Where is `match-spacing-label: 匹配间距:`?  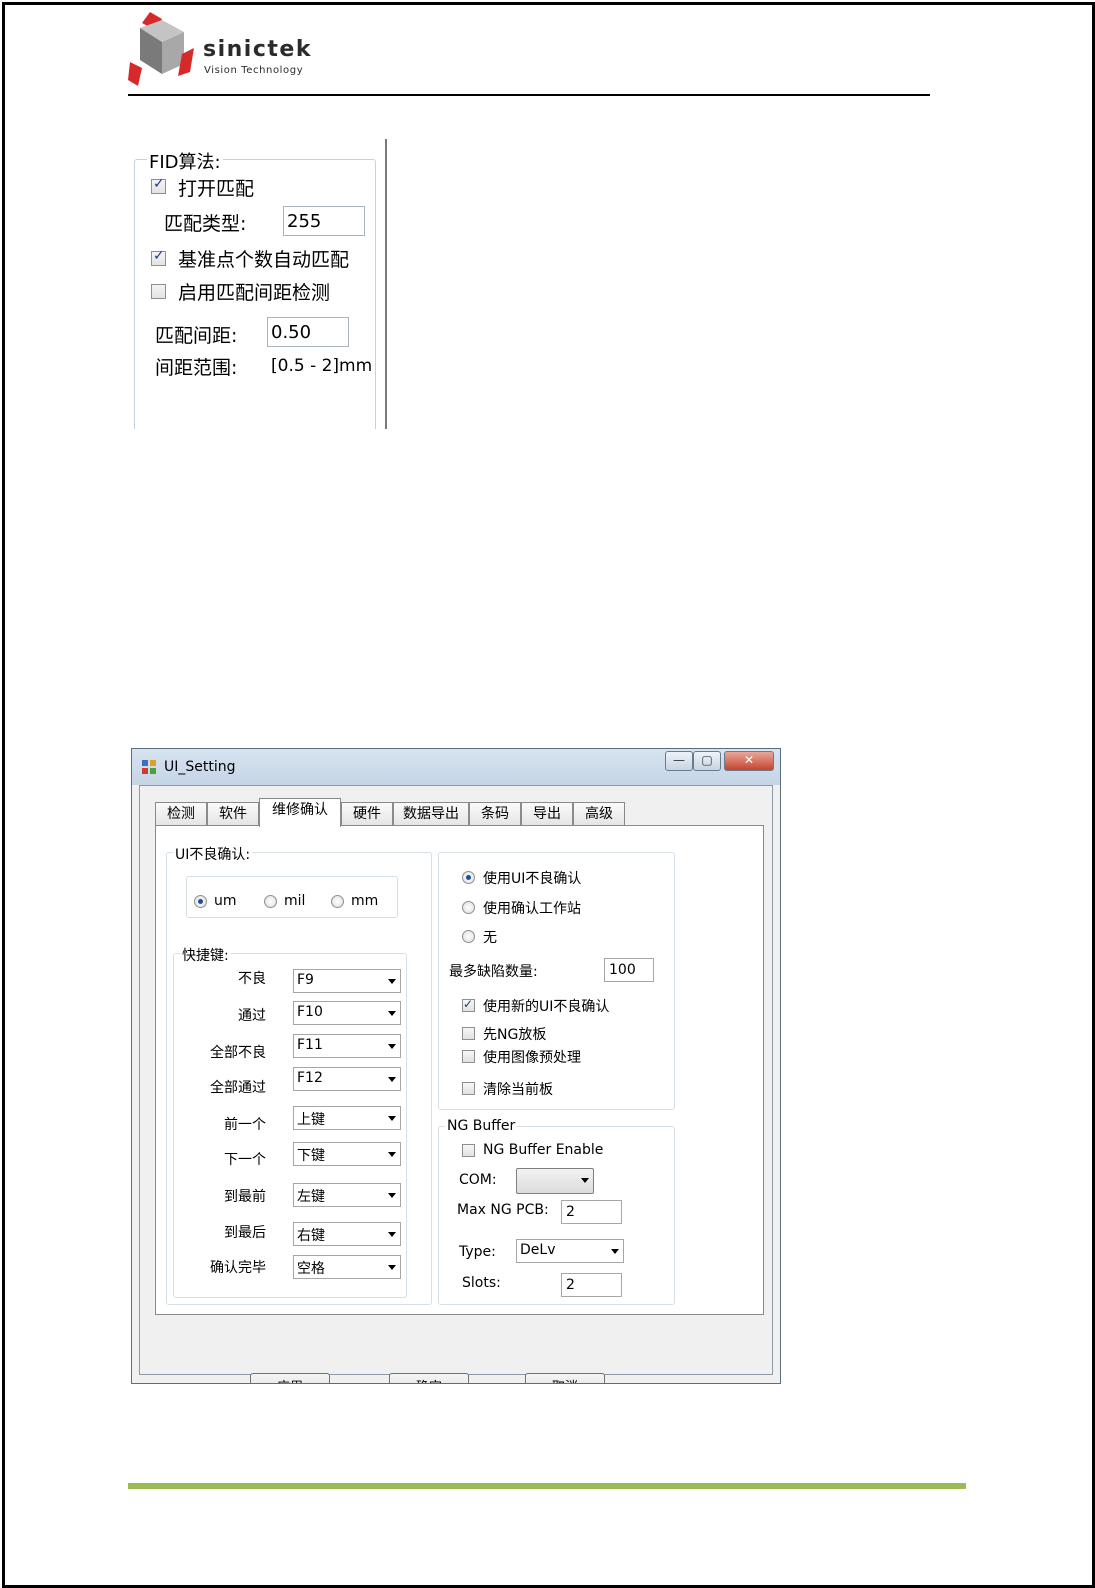
match-spacing-label: 匹配间距: is located at coordinates (196, 336).